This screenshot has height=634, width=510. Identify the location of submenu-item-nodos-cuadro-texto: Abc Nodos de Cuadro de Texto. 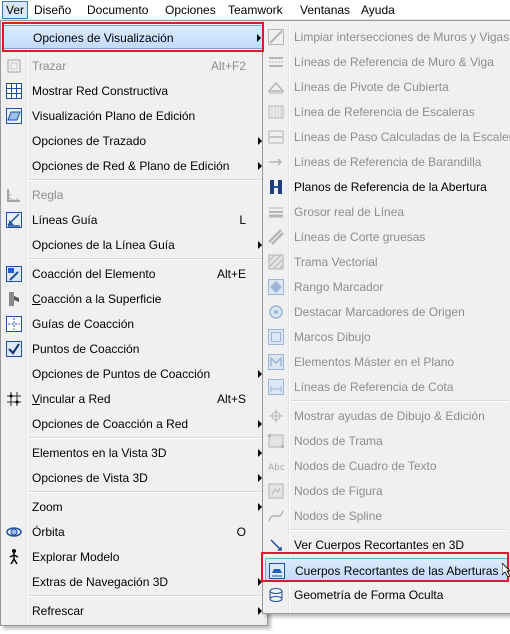
(387, 466).